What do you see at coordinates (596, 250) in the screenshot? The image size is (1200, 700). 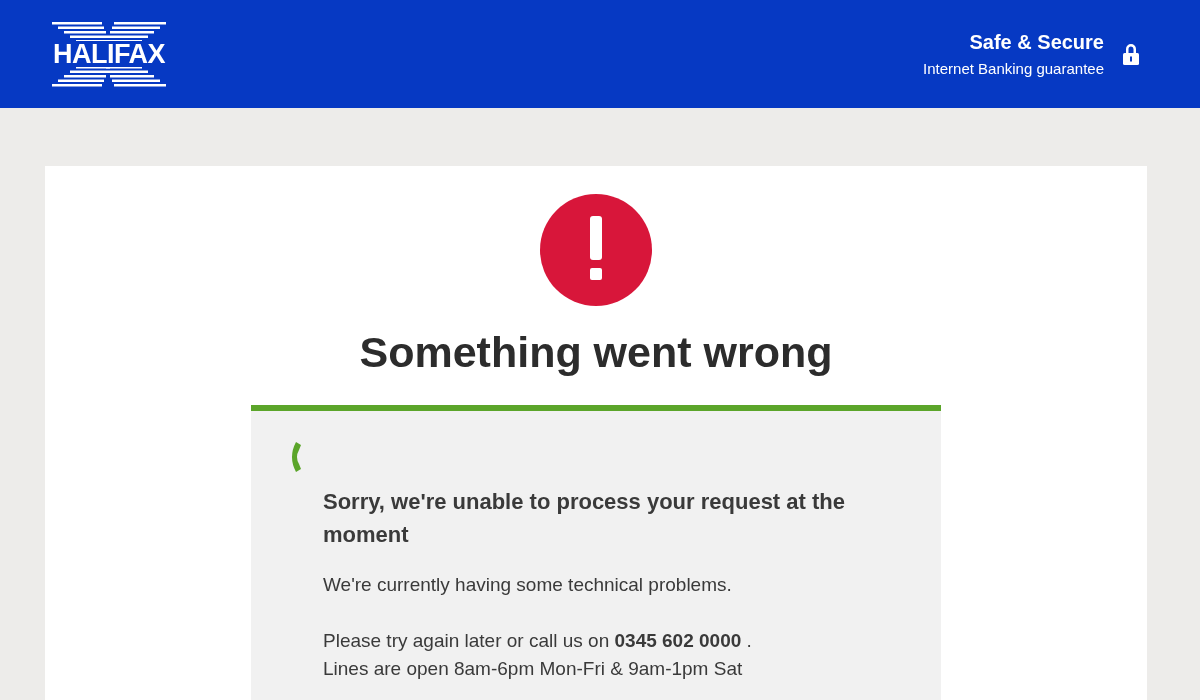 I see `exclamation-icon` at bounding box center [596, 250].